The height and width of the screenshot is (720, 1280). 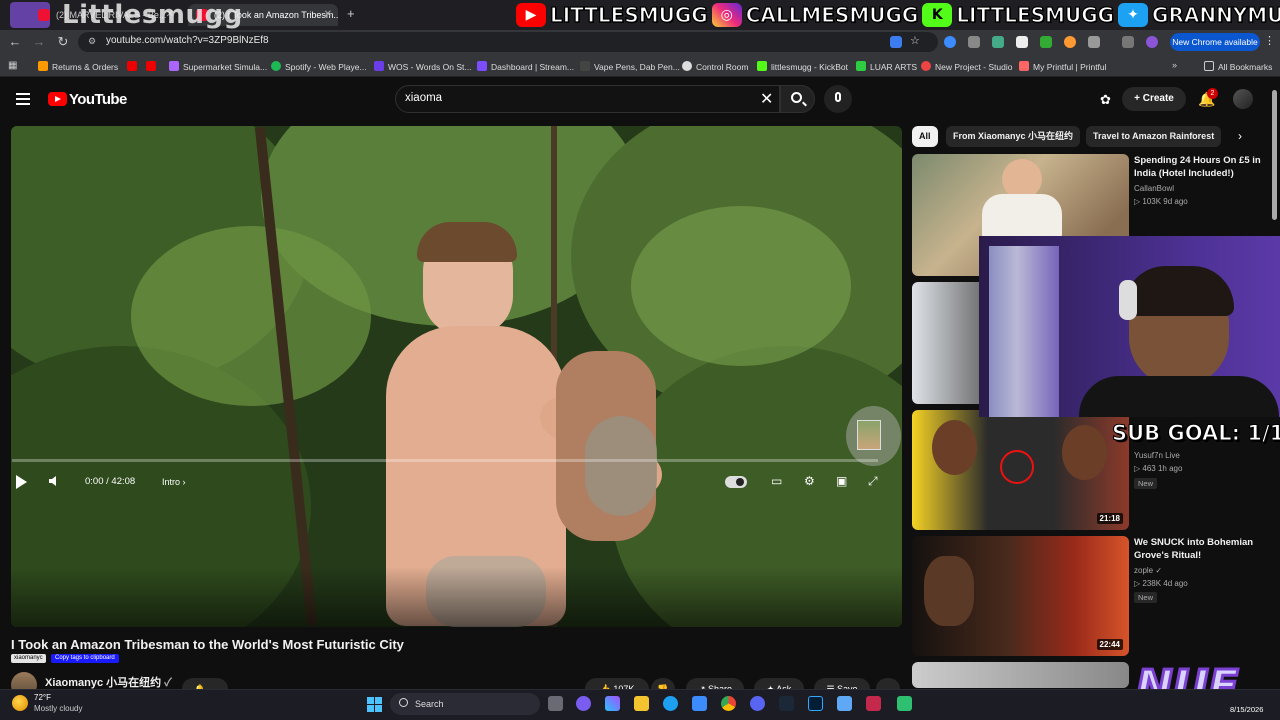 What do you see at coordinates (42, 697) in the screenshot?
I see `weather-temperature: 72°F` at bounding box center [42, 697].